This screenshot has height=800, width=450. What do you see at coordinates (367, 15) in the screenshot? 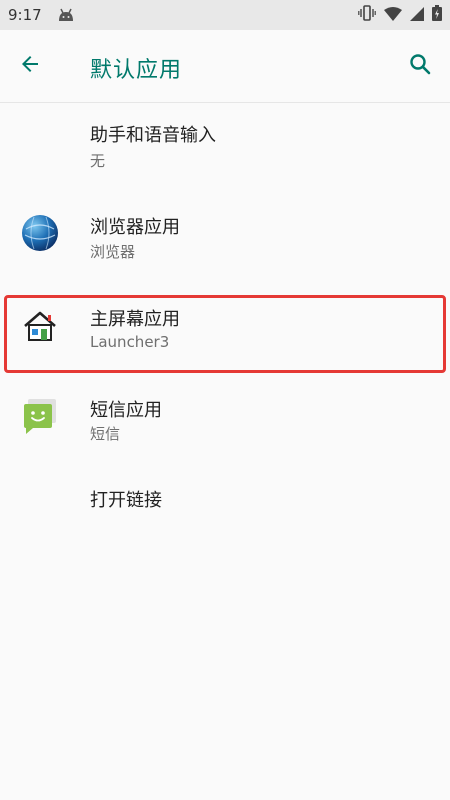
I see `vibrate-icon` at bounding box center [367, 15].